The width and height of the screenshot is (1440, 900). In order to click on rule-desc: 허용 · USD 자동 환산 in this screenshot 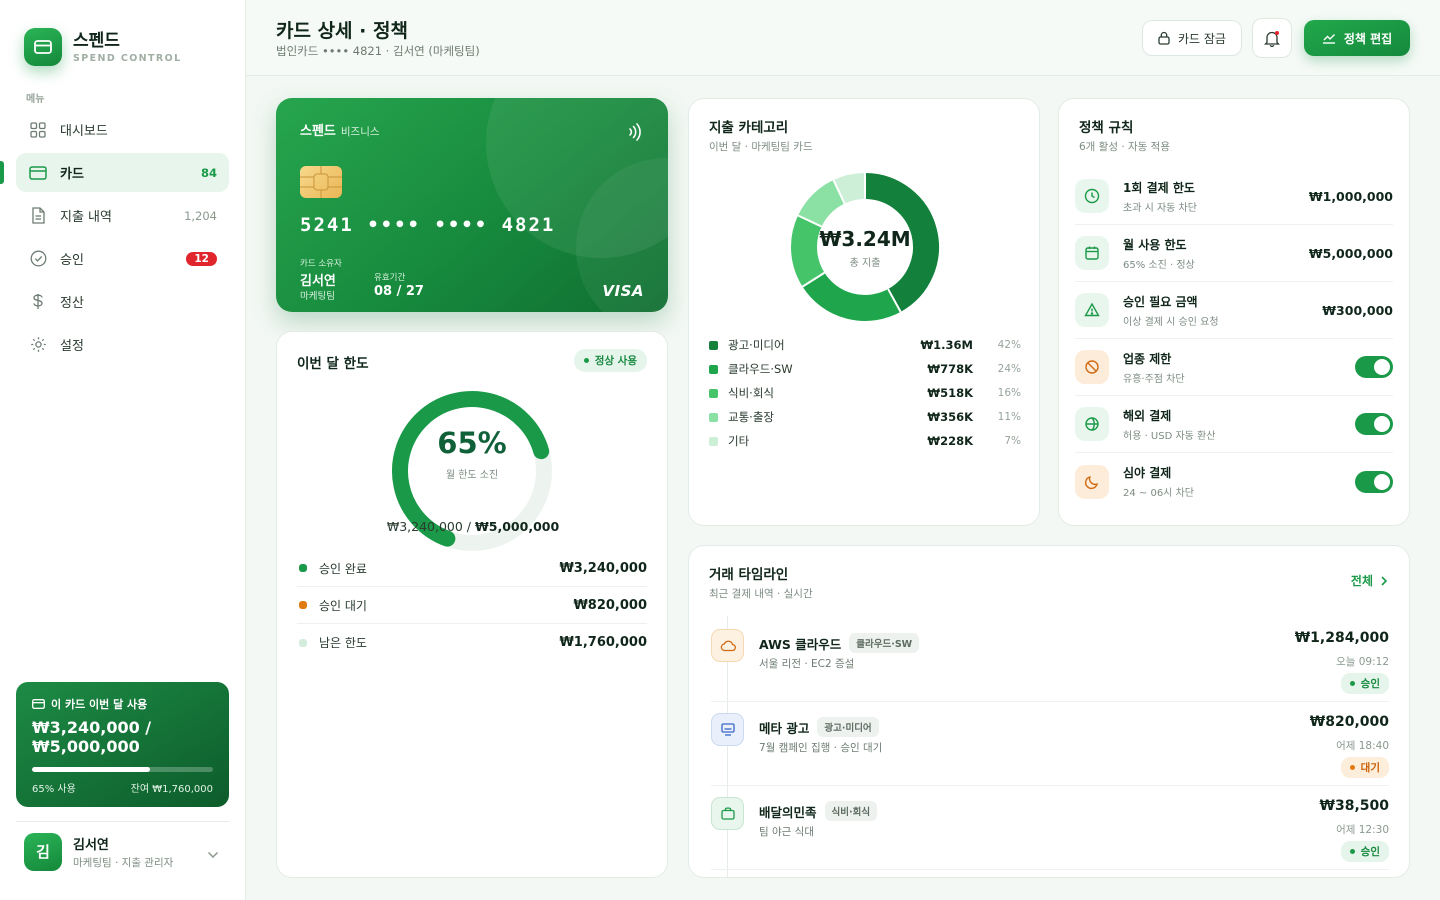, I will do `click(1169, 436)`.